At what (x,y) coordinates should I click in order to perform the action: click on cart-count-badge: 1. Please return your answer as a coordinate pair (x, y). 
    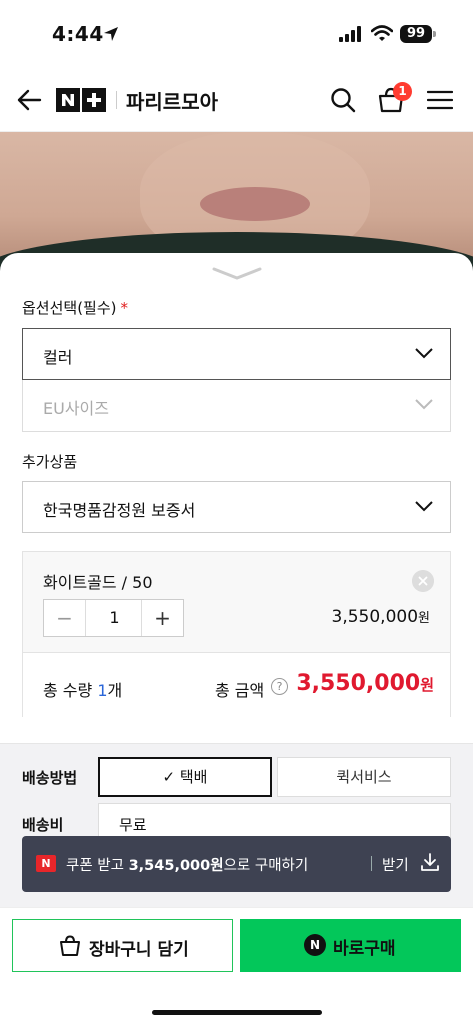
    Looking at the image, I should click on (402, 91).